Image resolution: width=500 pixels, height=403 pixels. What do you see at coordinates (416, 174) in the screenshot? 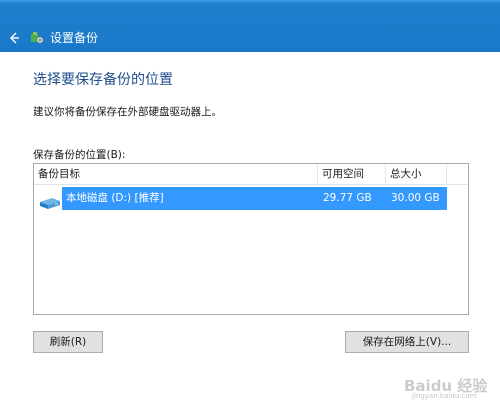
I see `column-header-total-size: 总大小` at bounding box center [416, 174].